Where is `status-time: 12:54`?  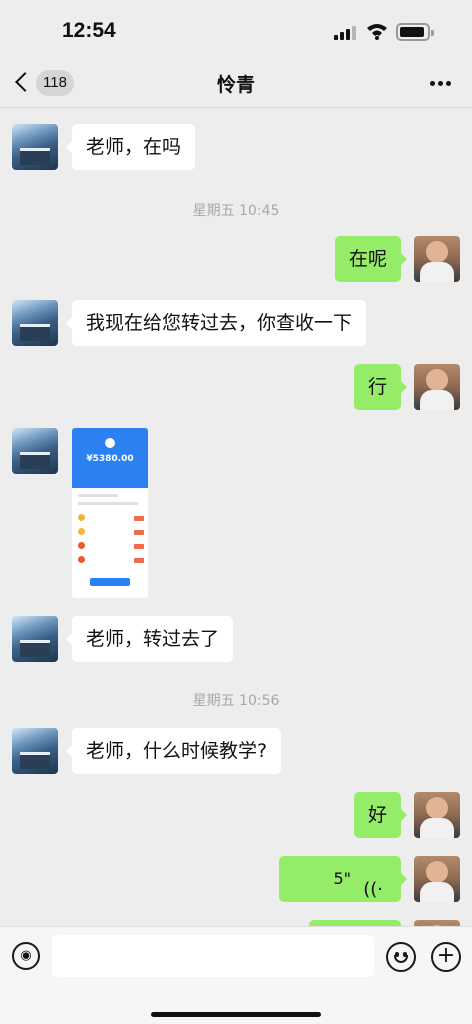 status-time: 12:54 is located at coordinates (89, 30).